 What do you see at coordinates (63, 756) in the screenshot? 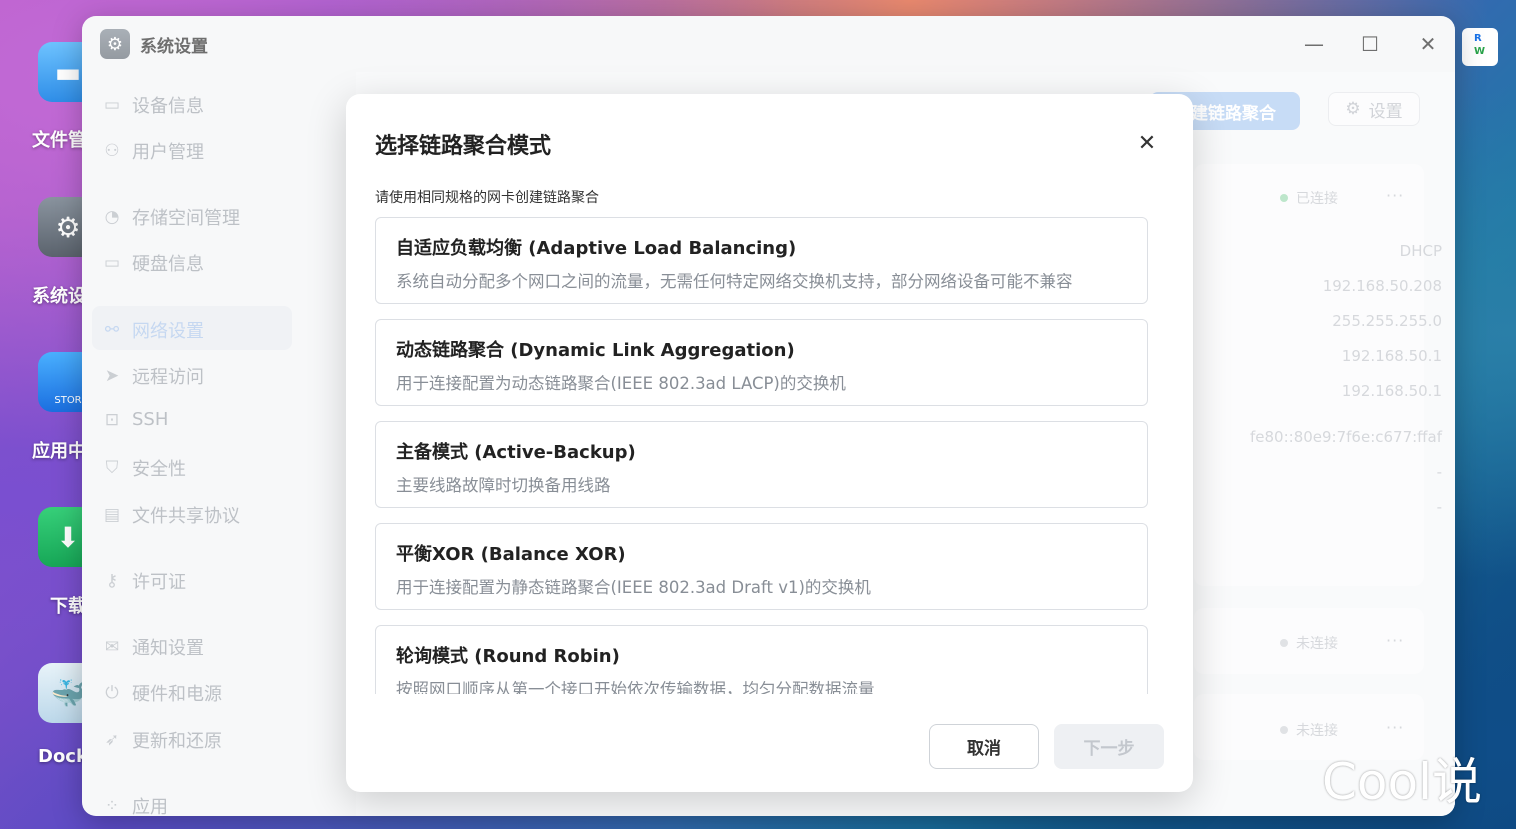
I see `desktop-icon-label: Dock` at bounding box center [63, 756].